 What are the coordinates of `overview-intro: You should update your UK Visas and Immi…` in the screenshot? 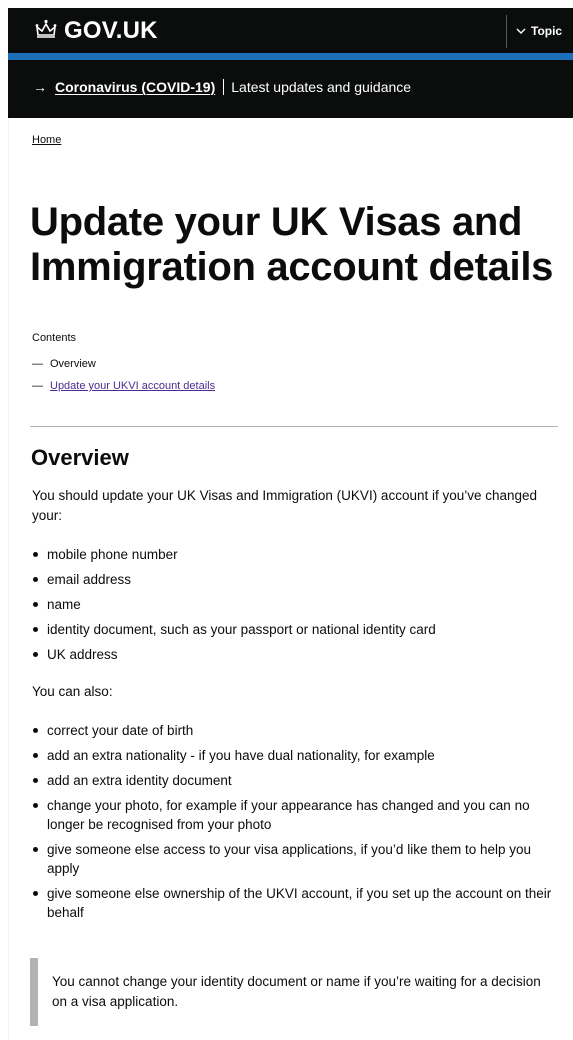 It's located at (285, 505).